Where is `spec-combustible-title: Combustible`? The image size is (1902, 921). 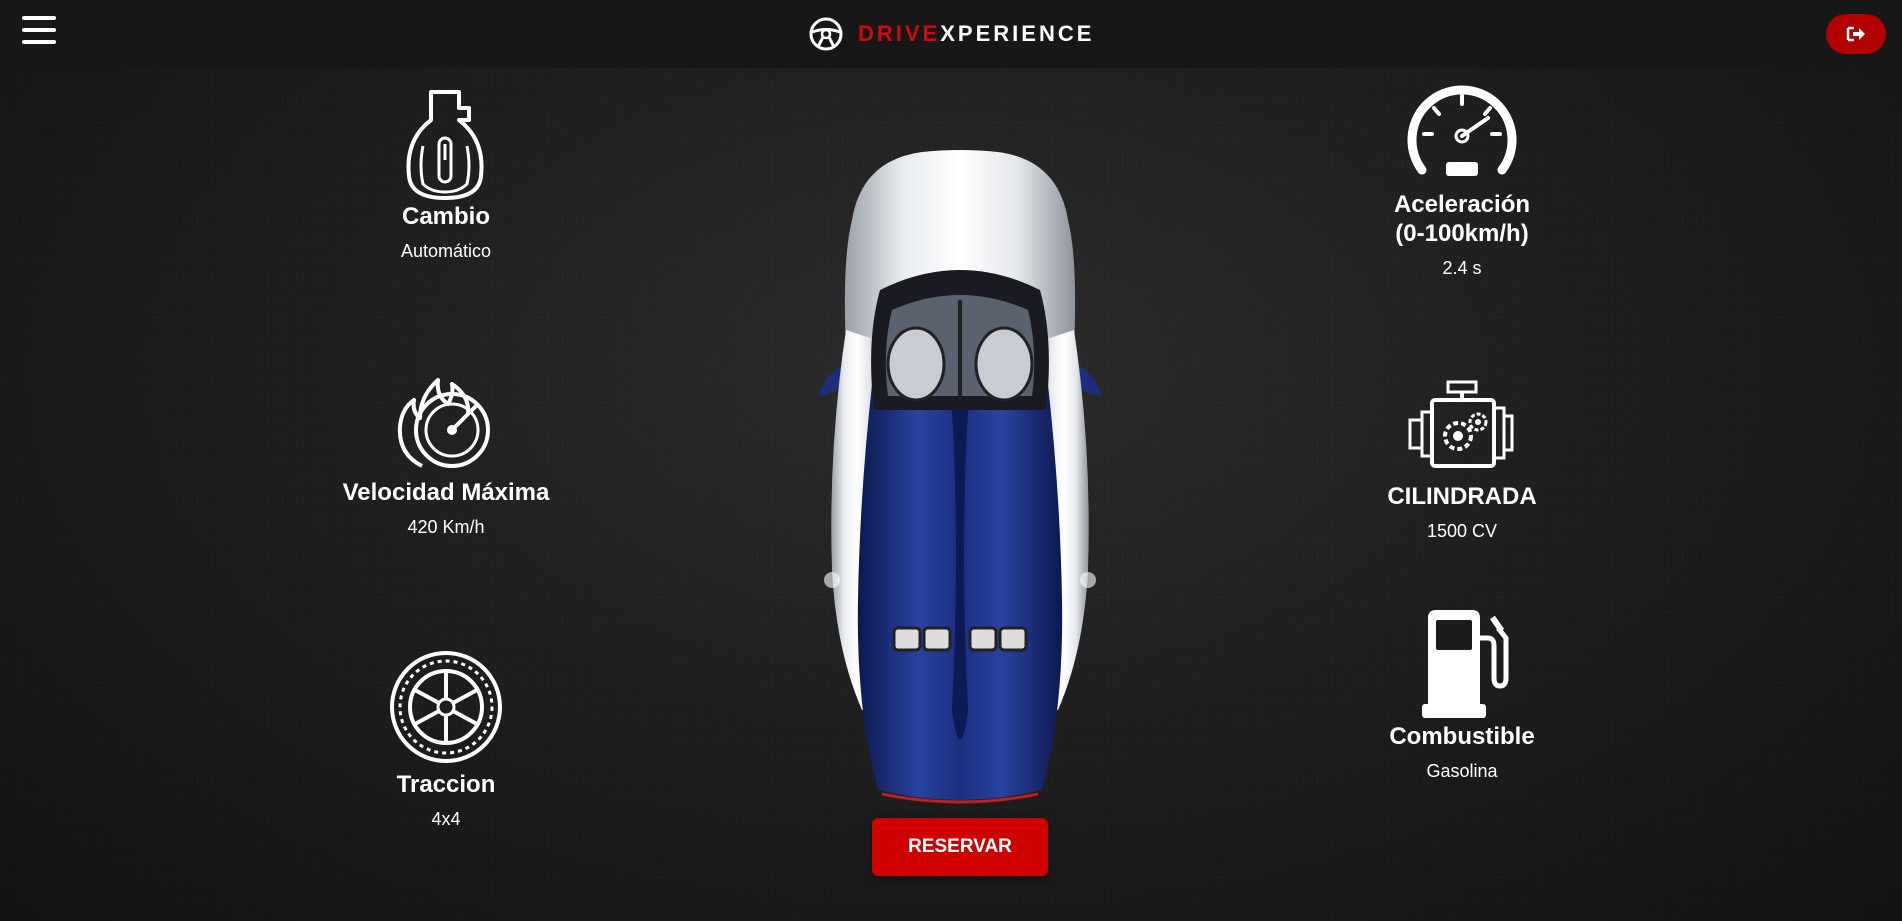
spec-combustible-title: Combustible is located at coordinates (1462, 736).